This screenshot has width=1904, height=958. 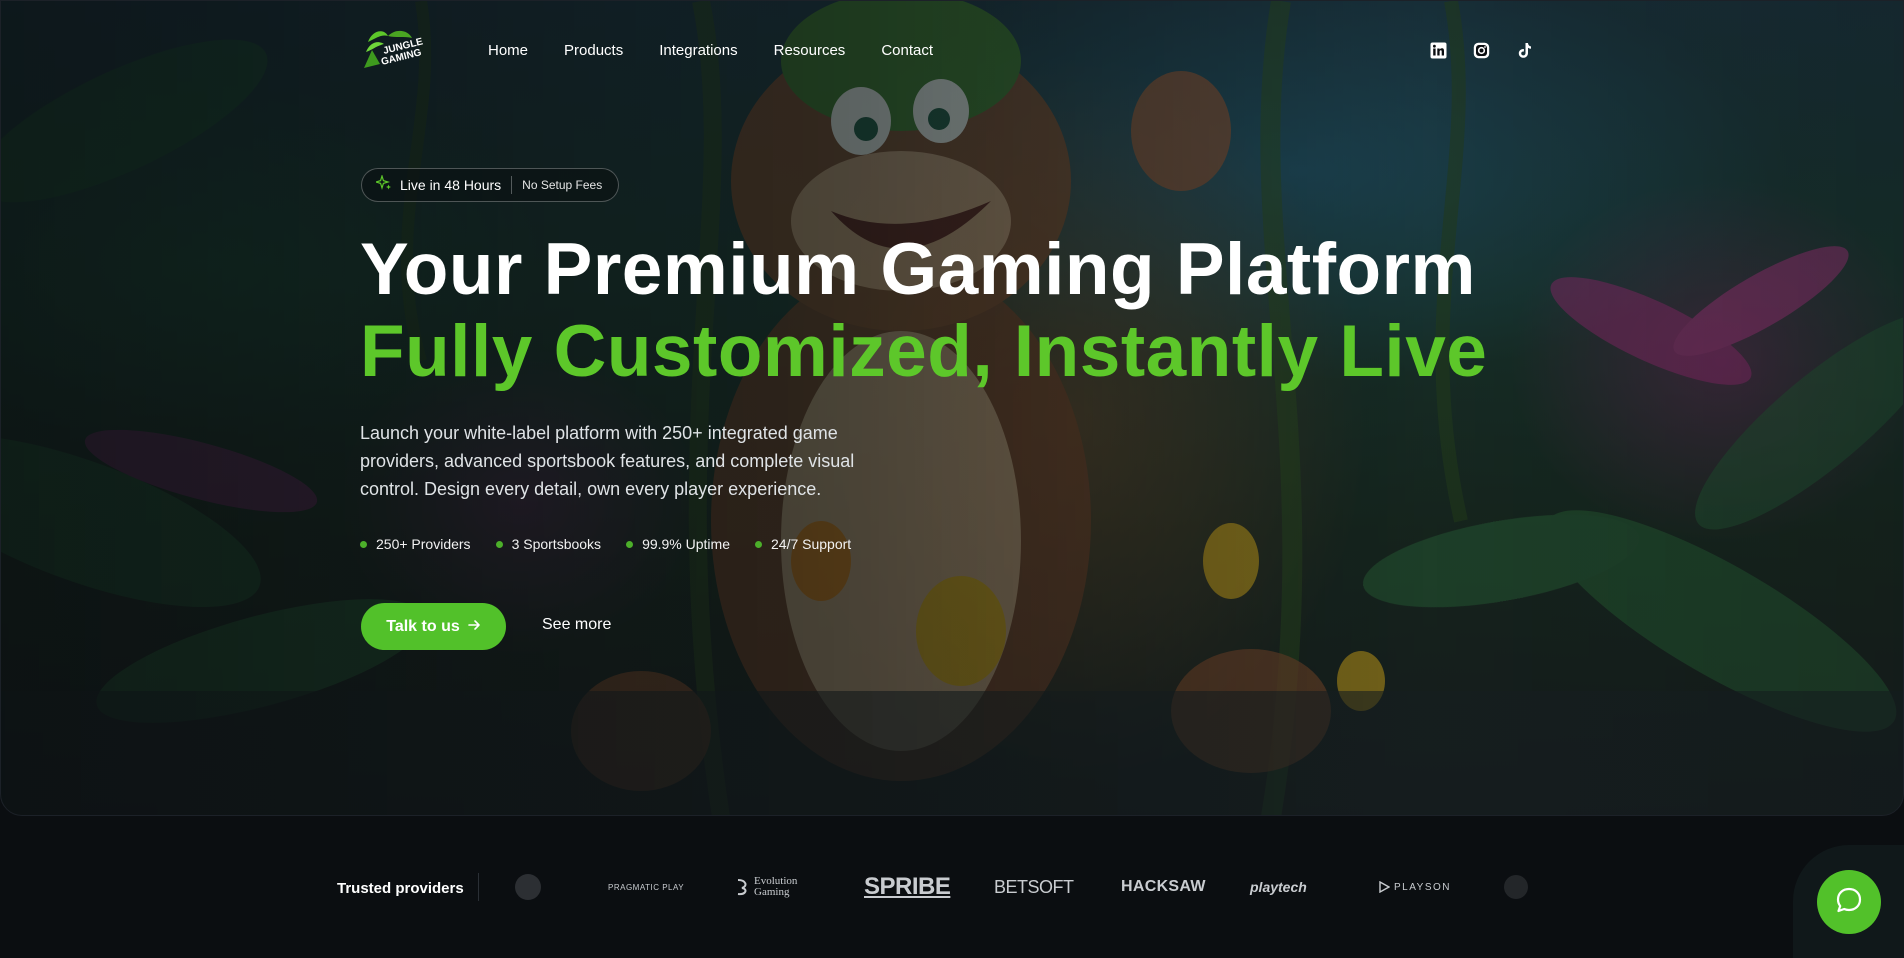 I want to click on feature-item: 24/7 Support, so click(x=803, y=544).